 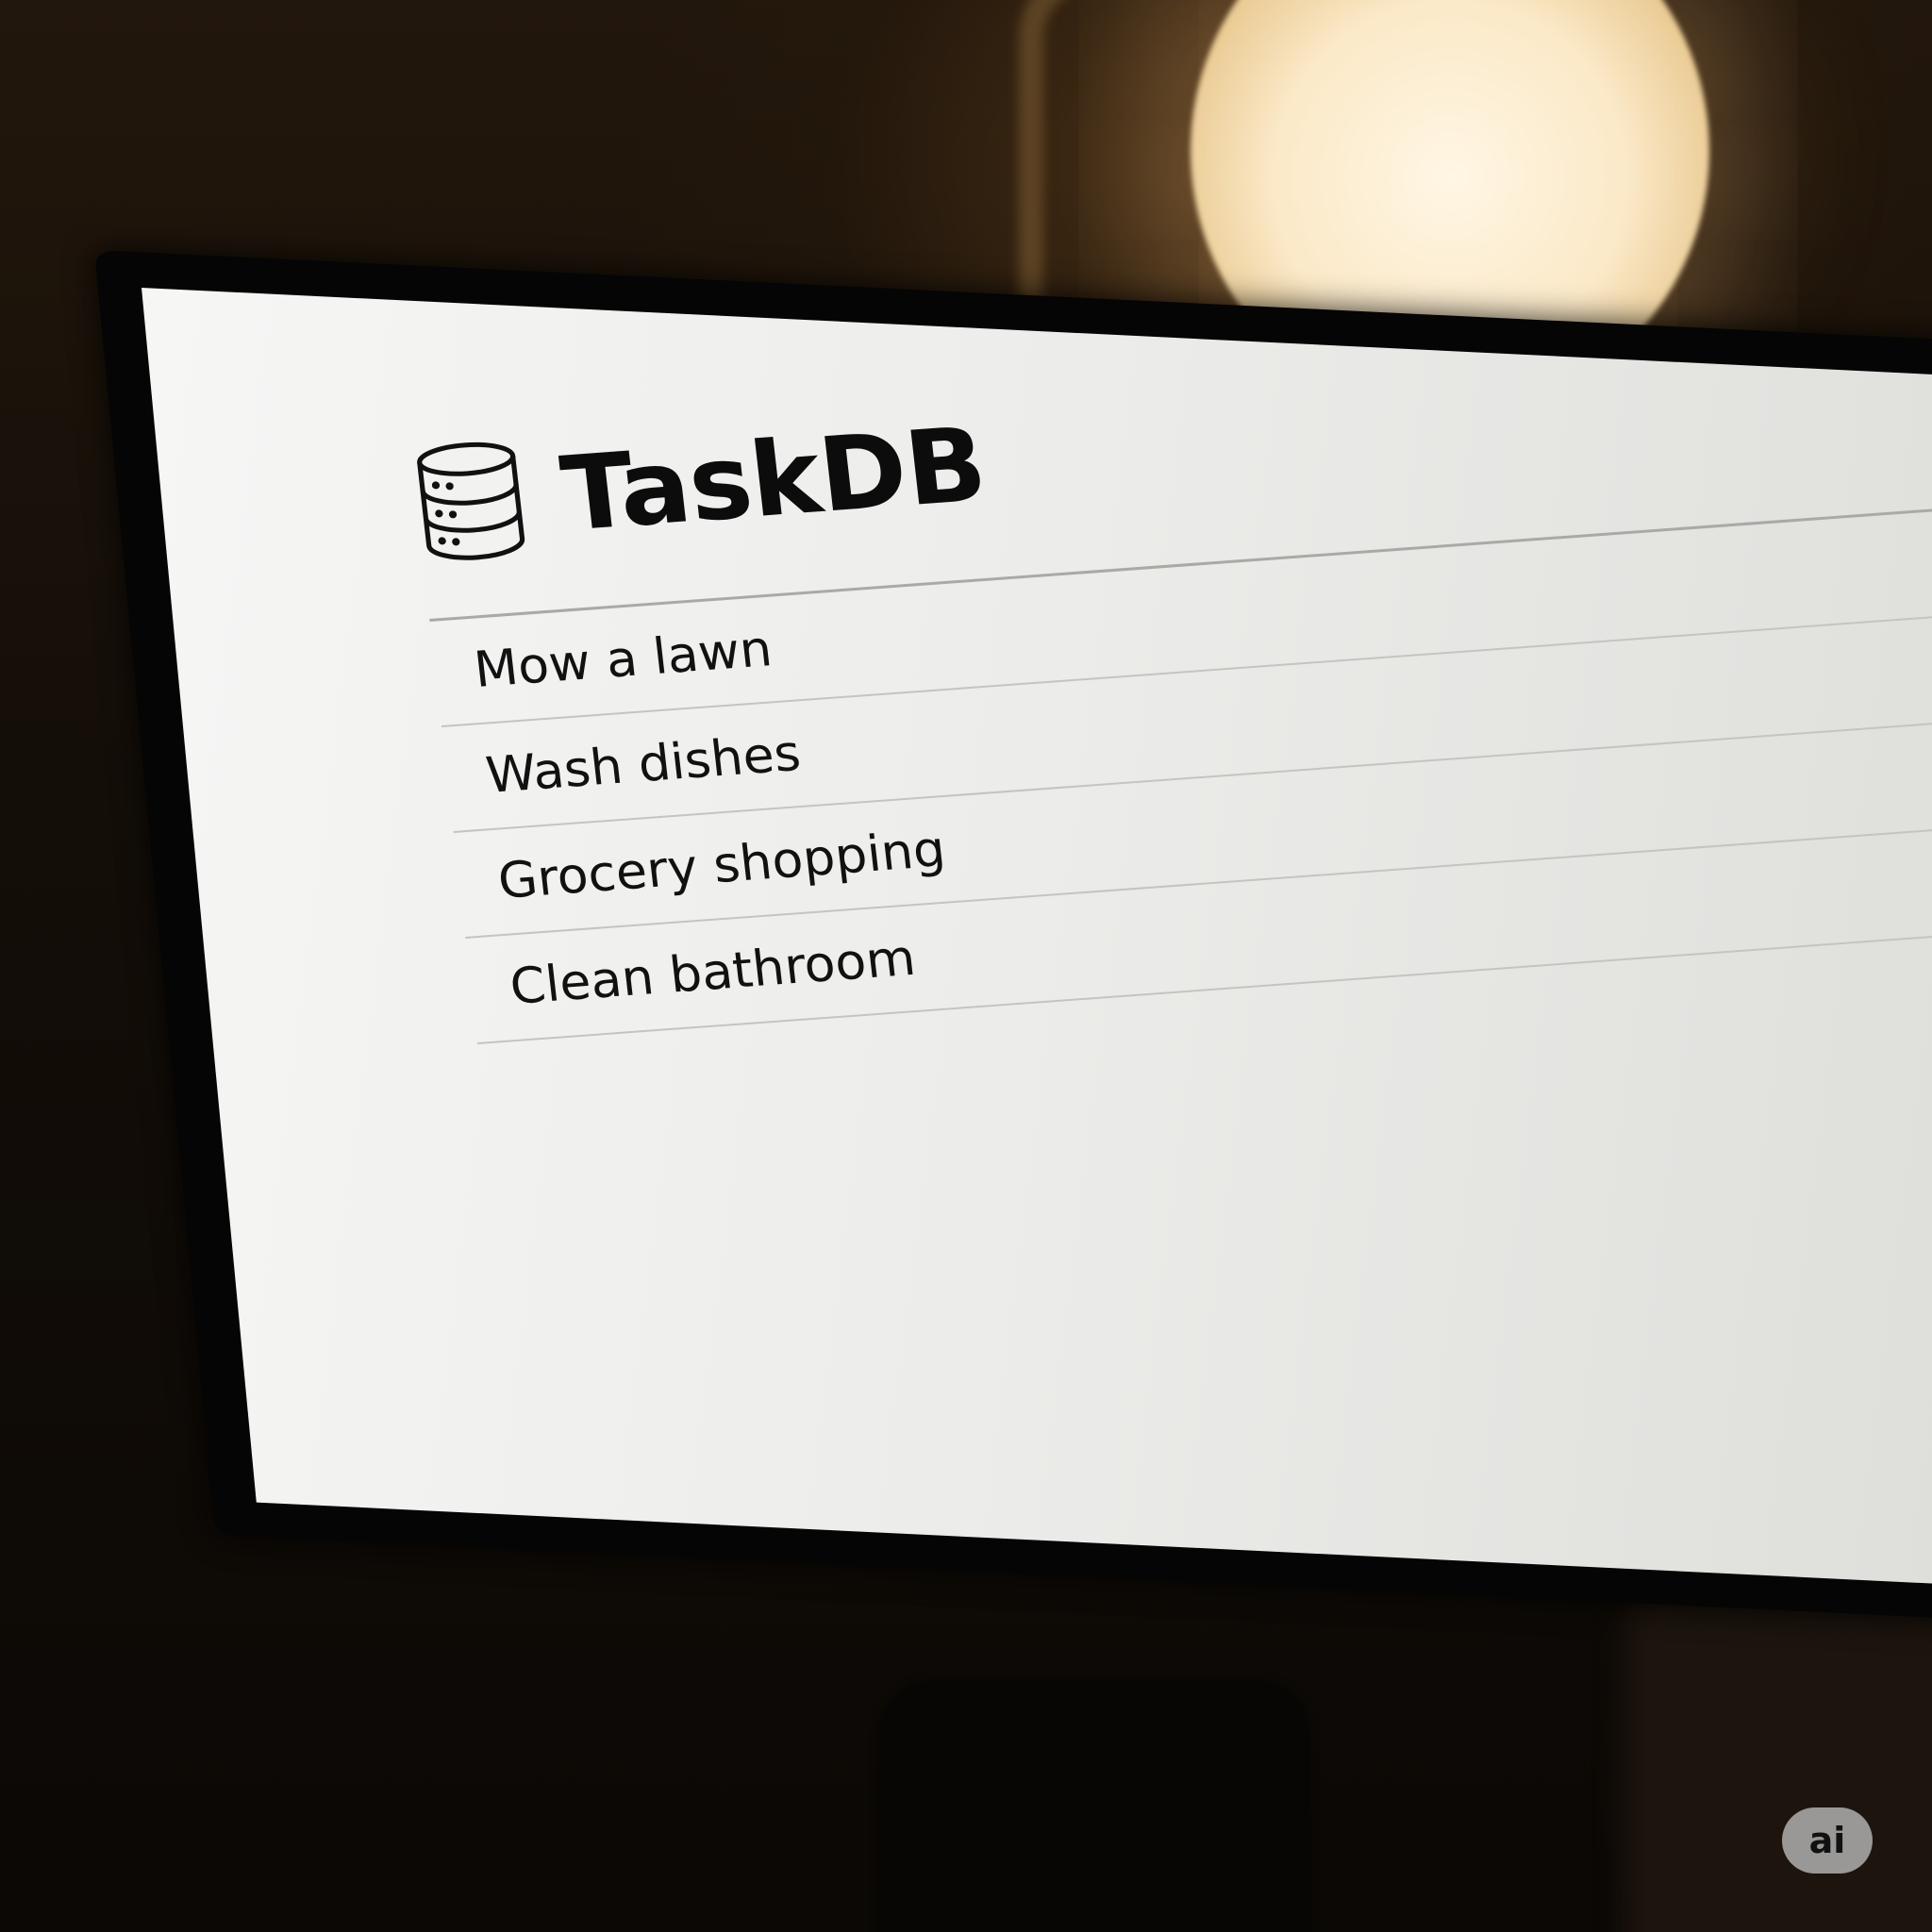 What do you see at coordinates (713, 972) in the screenshot?
I see `task-label: Clean bathroom` at bounding box center [713, 972].